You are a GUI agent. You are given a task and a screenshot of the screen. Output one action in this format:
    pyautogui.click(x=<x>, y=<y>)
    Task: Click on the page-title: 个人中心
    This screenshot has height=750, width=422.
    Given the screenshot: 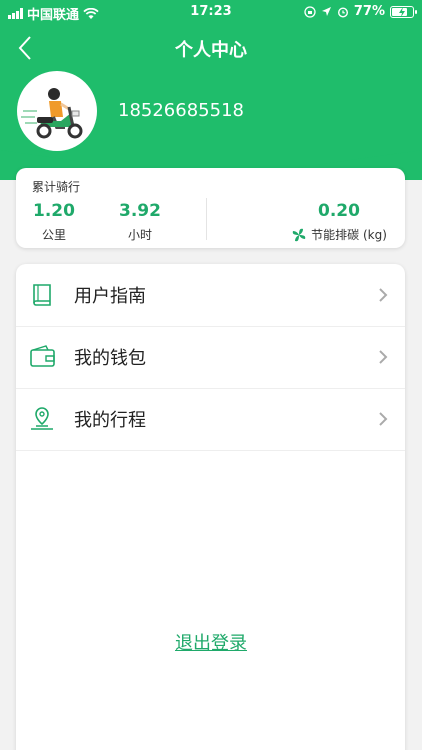 What is the action you would take?
    pyautogui.click(x=211, y=50)
    